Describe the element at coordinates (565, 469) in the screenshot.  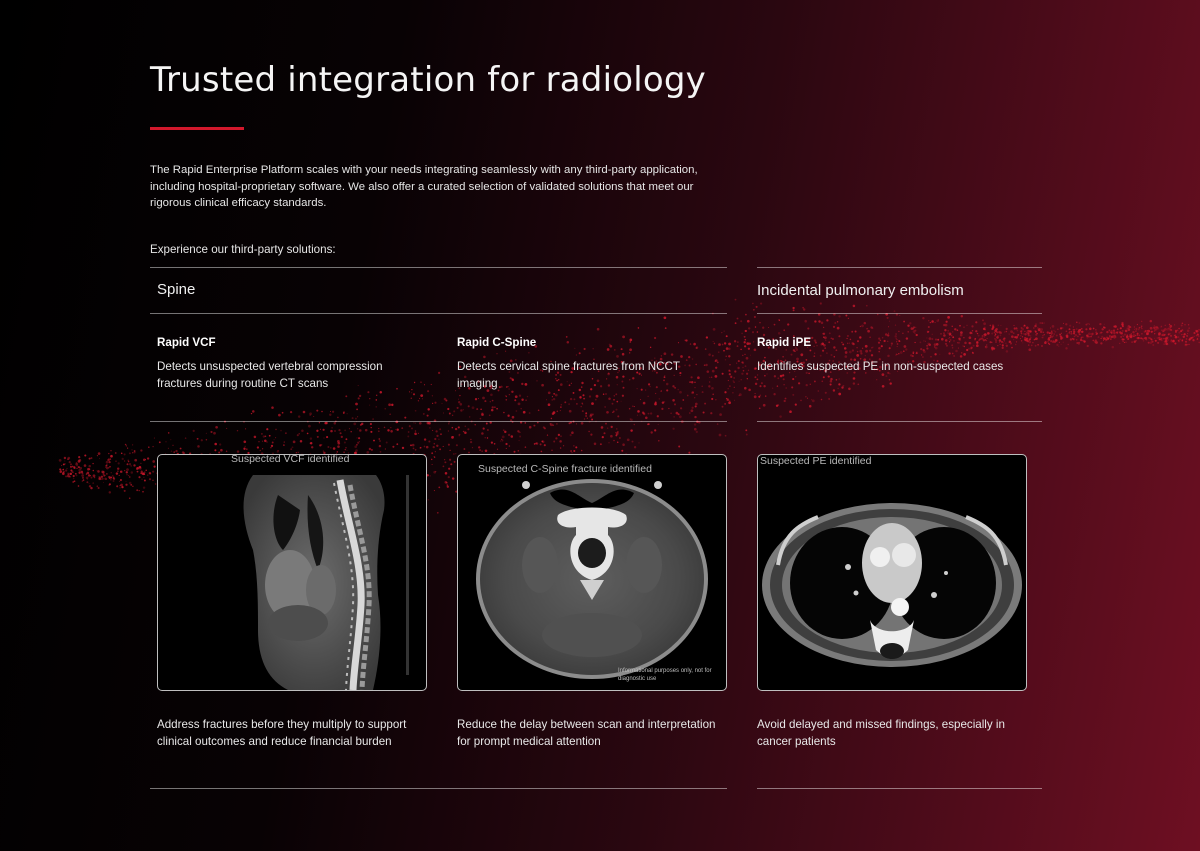
I see `scan-label-c-spine: Suspected C-Spine fracture identified` at that location.